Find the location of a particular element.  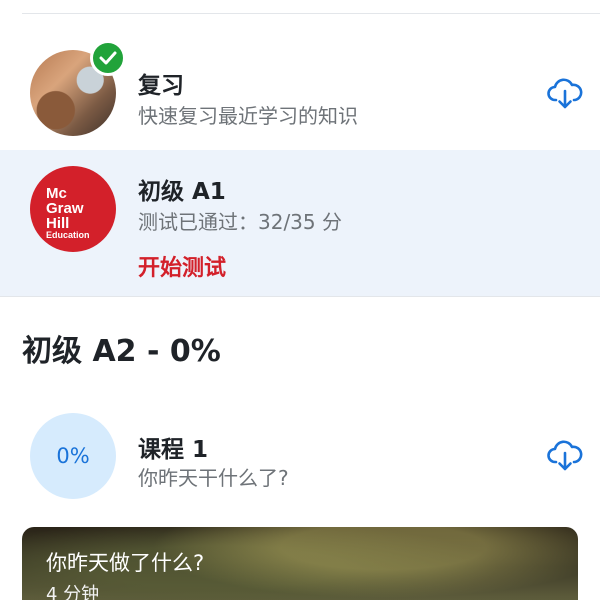

start-test-button: 开始测试 is located at coordinates (182, 266).